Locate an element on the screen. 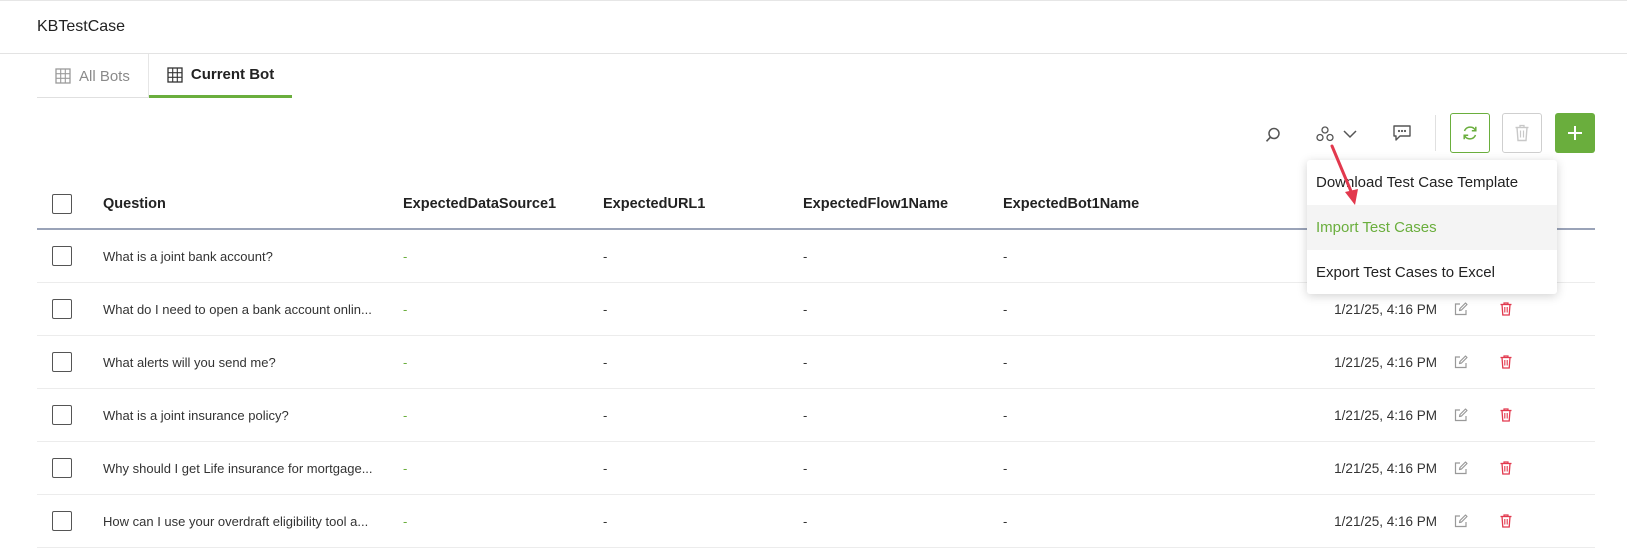  select-all-checkbox is located at coordinates (62, 204).